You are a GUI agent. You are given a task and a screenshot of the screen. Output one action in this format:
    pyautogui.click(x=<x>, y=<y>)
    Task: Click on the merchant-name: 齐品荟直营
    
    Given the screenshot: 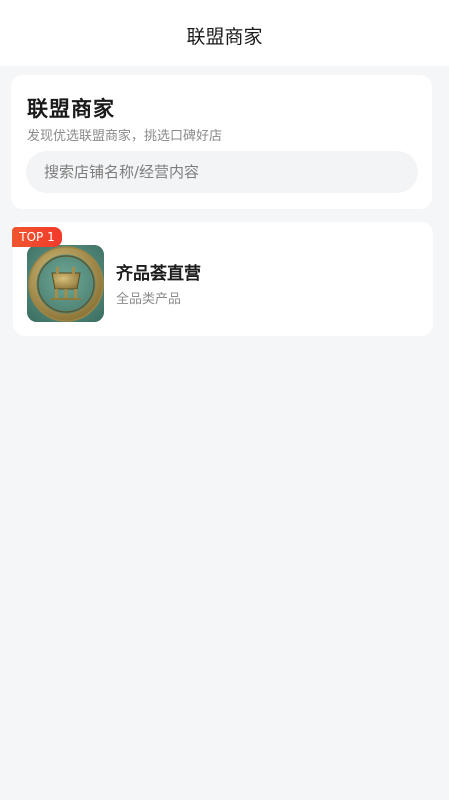 What is the action you would take?
    pyautogui.click(x=158, y=274)
    